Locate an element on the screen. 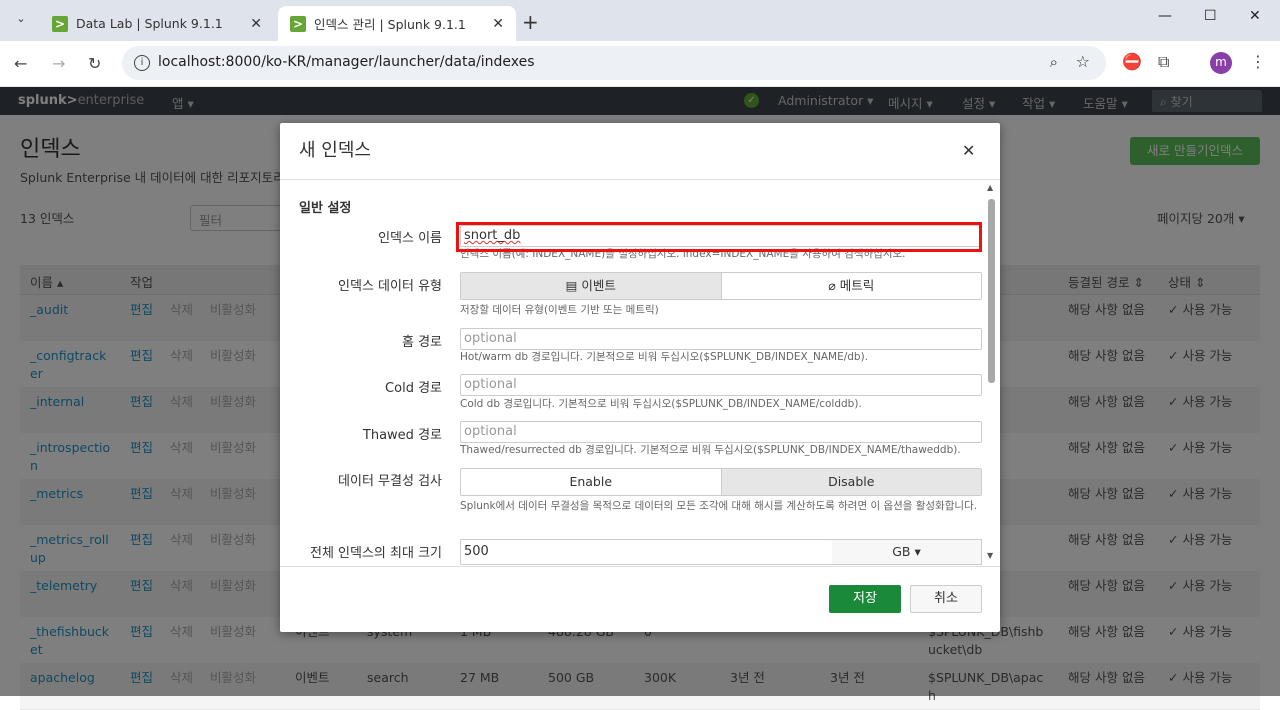 The width and height of the screenshot is (1280, 710). close-icon: ✕ is located at coordinates (968, 150).